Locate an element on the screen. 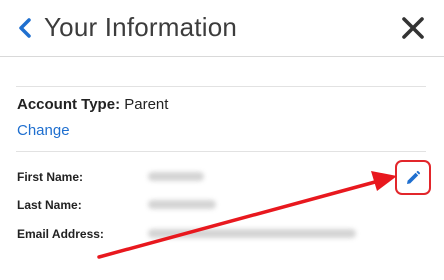 This screenshot has width=444, height=280. last-name-value-redacted is located at coordinates (182, 204).